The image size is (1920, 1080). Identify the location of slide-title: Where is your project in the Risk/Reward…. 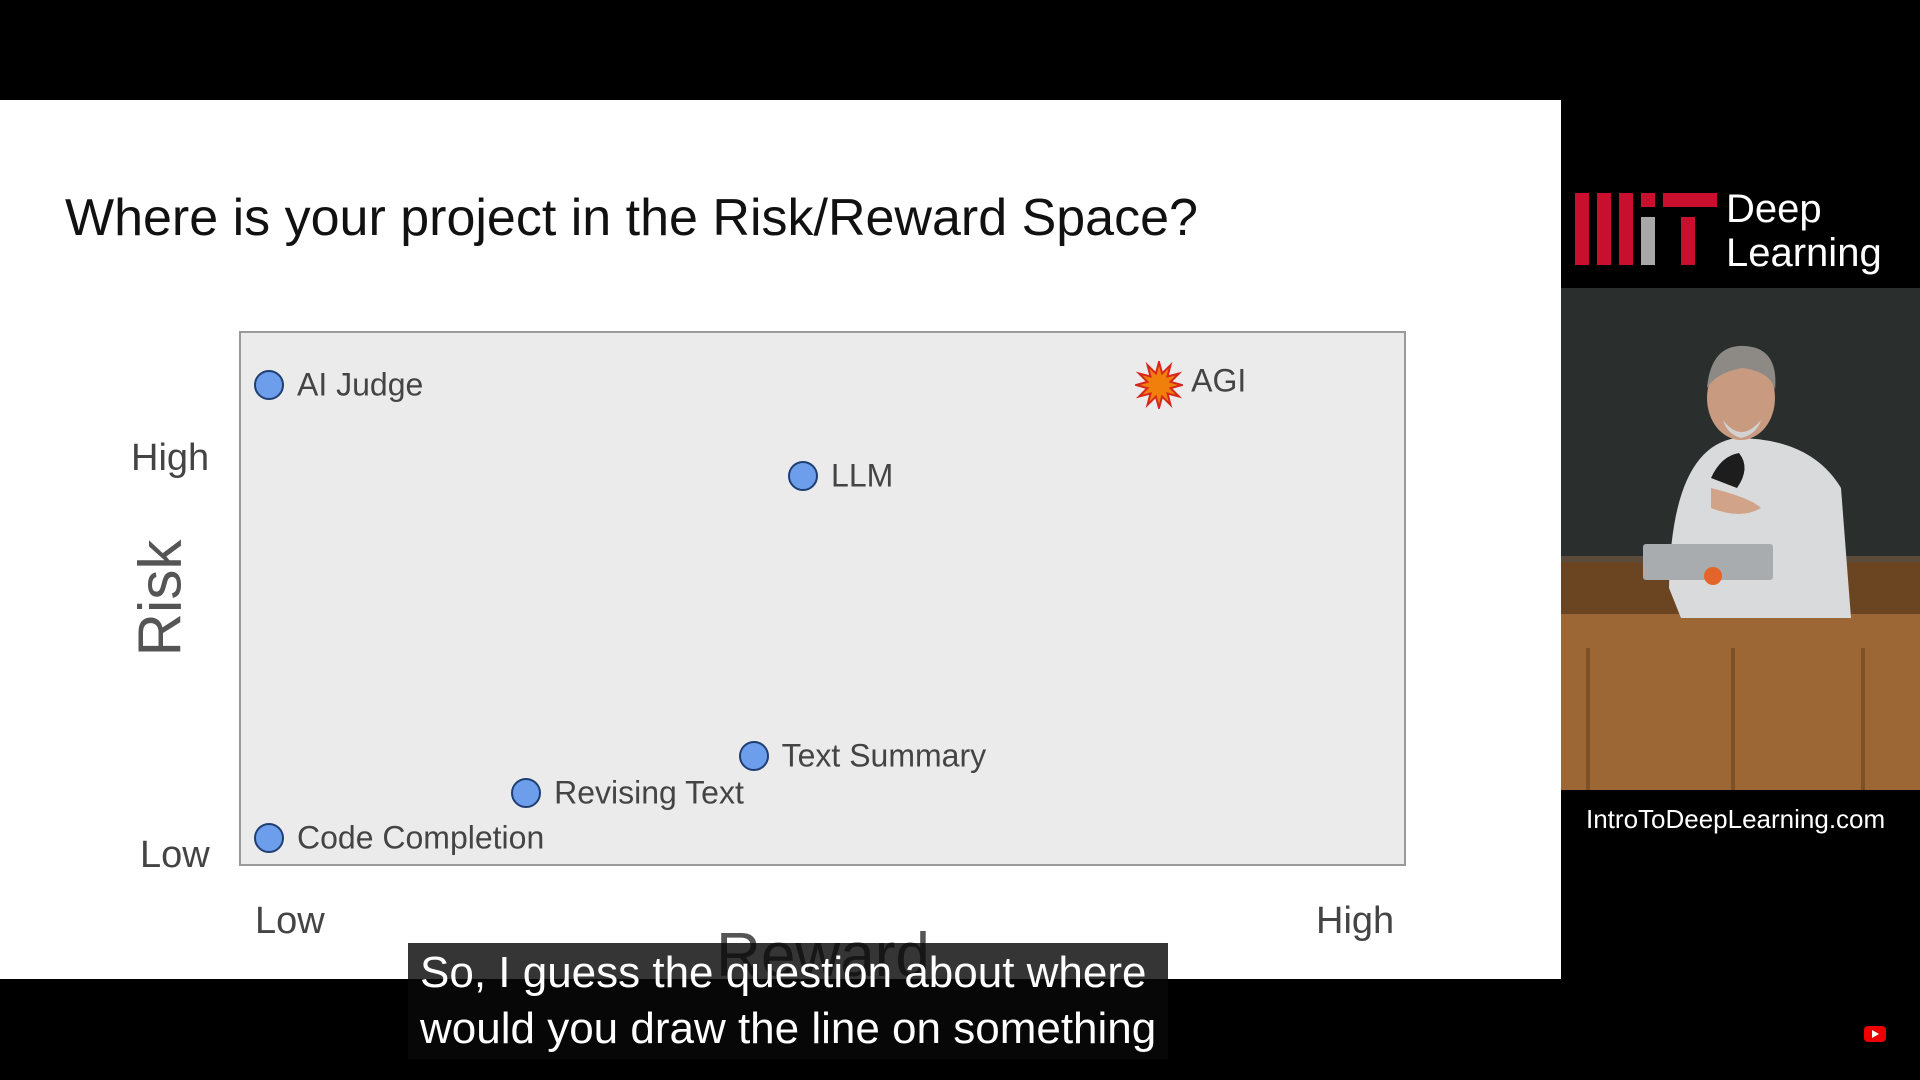
(631, 218).